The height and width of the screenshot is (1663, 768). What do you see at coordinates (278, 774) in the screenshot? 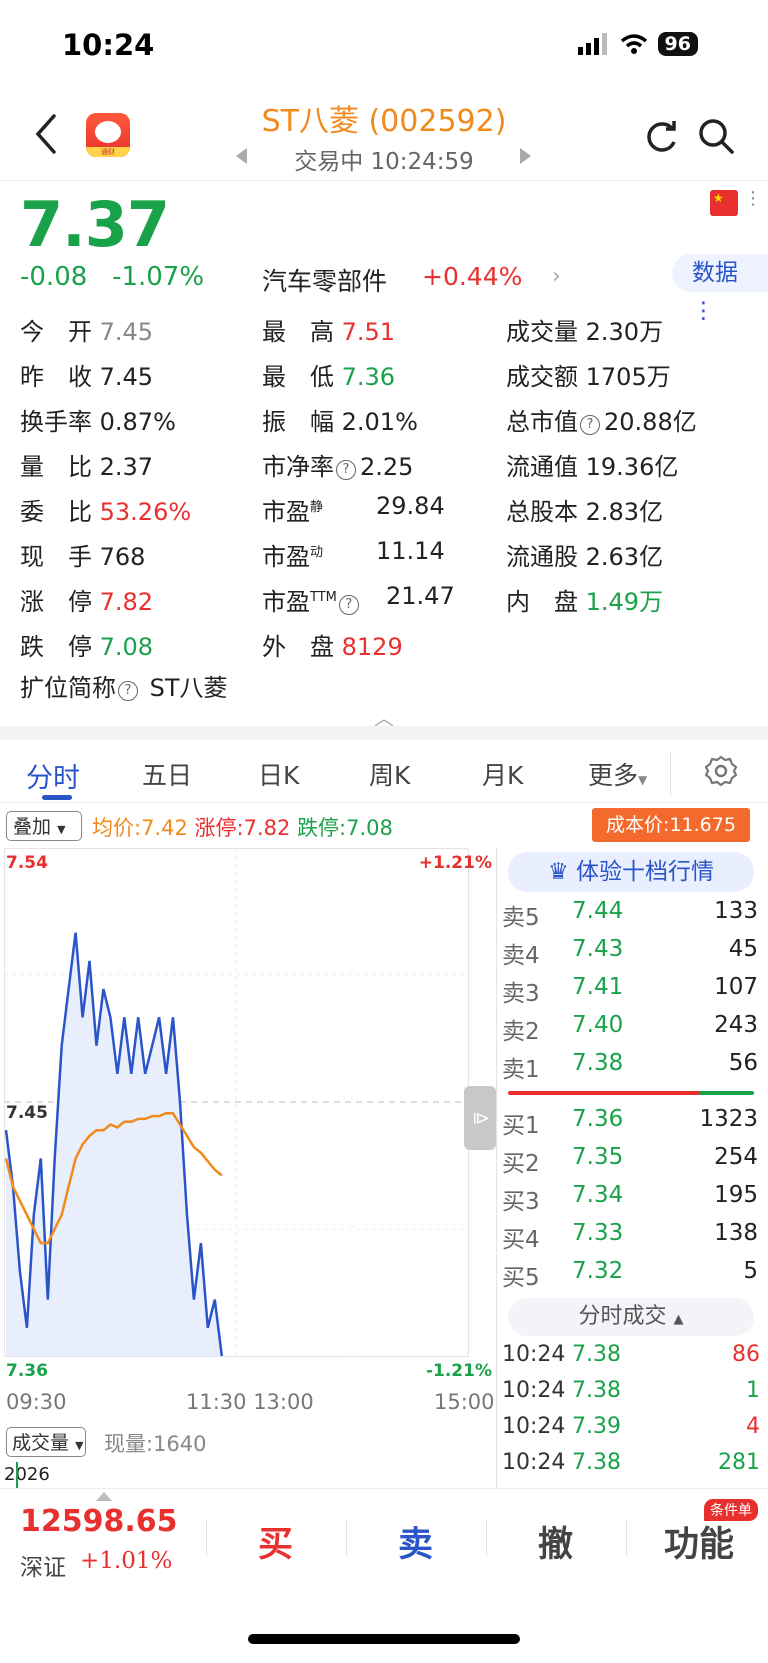
I see `tab-daily-k: 日K` at bounding box center [278, 774].